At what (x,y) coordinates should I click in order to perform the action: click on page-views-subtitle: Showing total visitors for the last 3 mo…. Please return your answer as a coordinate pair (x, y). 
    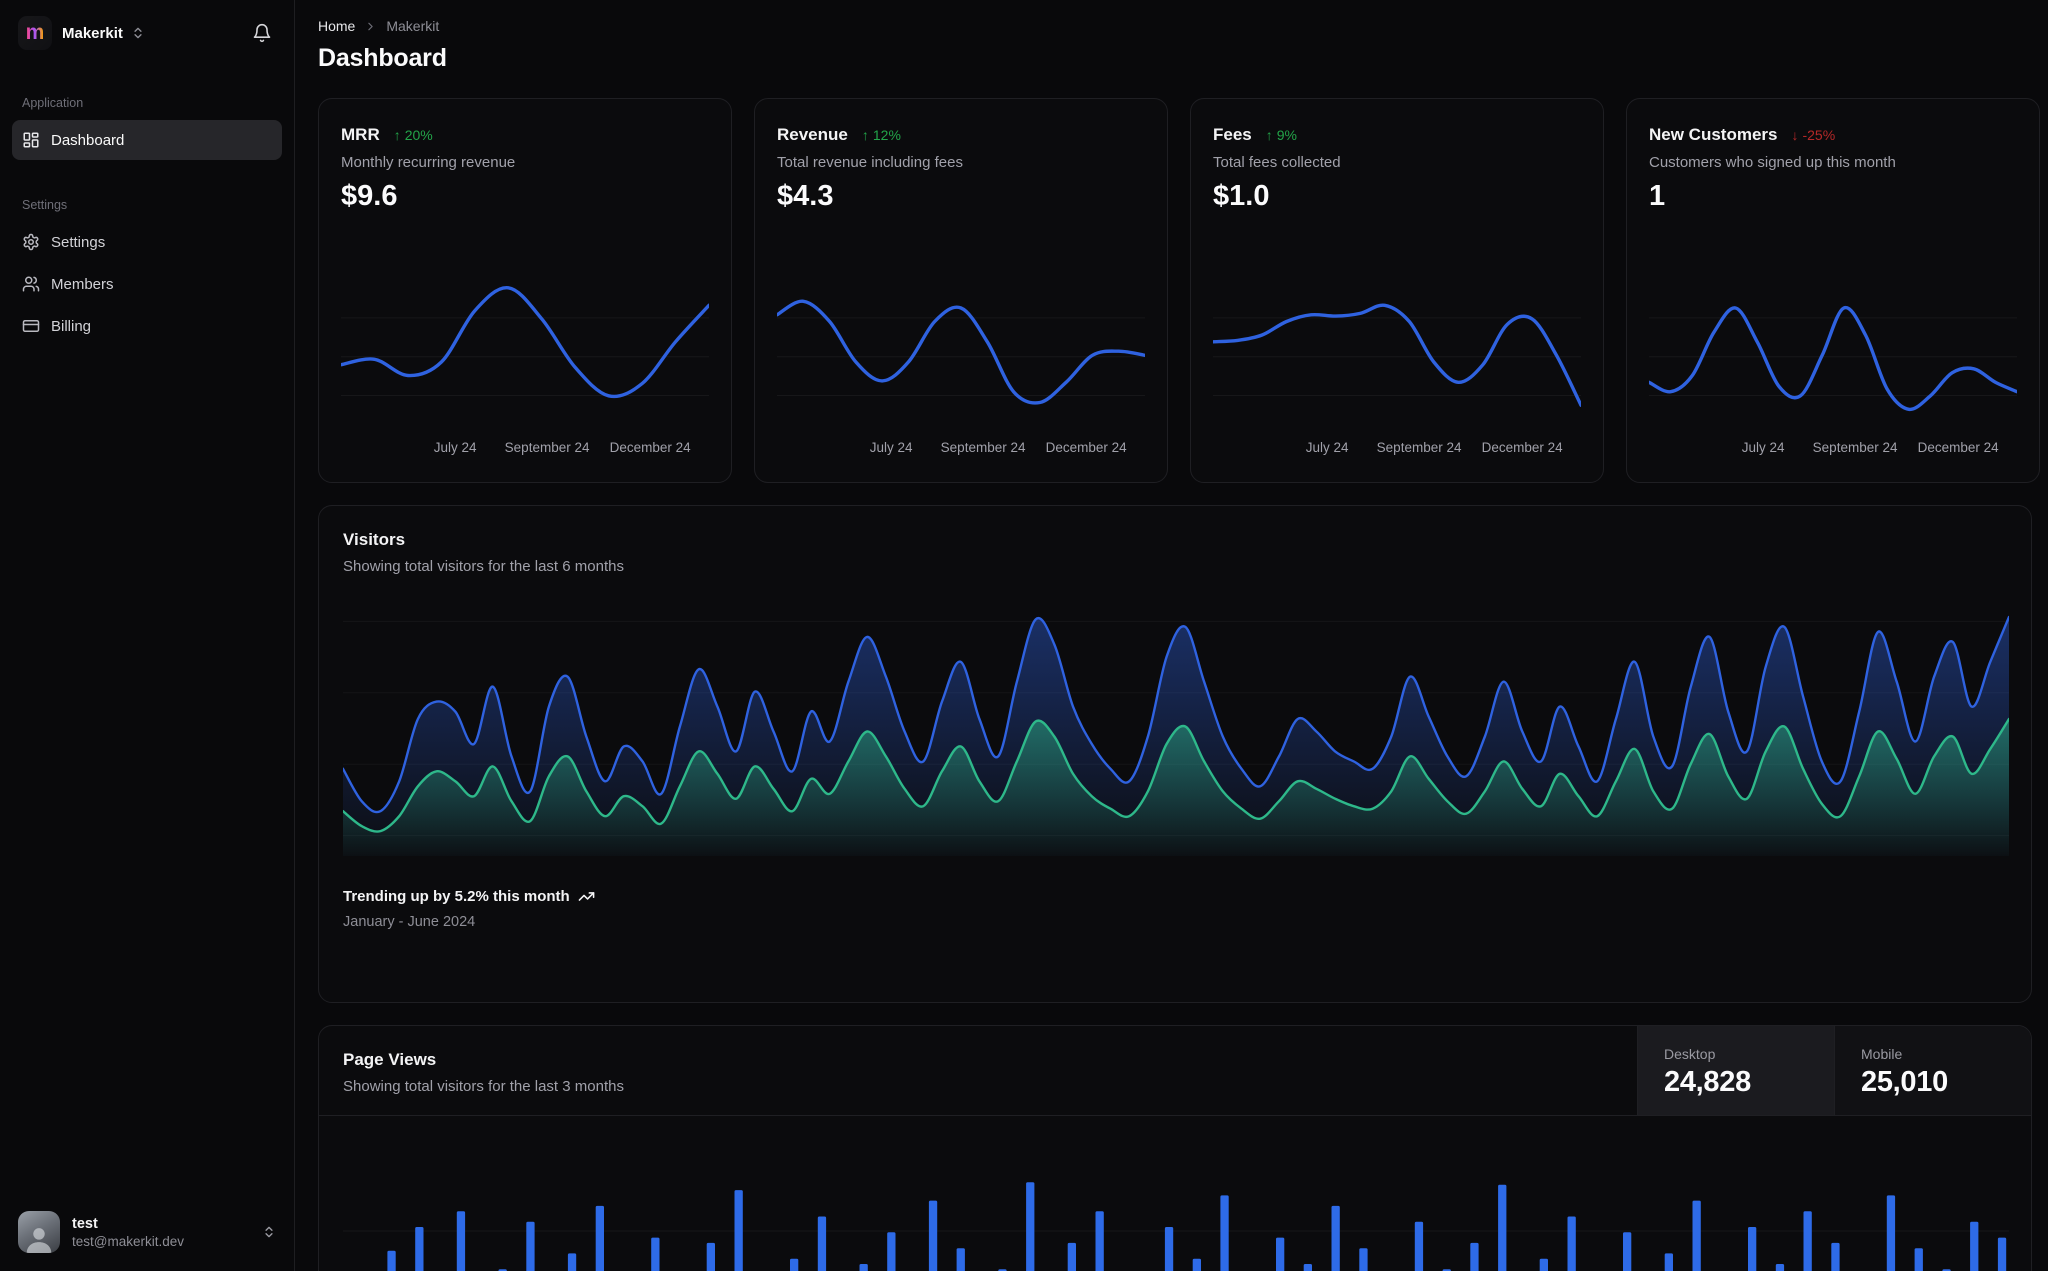
    Looking at the image, I should click on (483, 1086).